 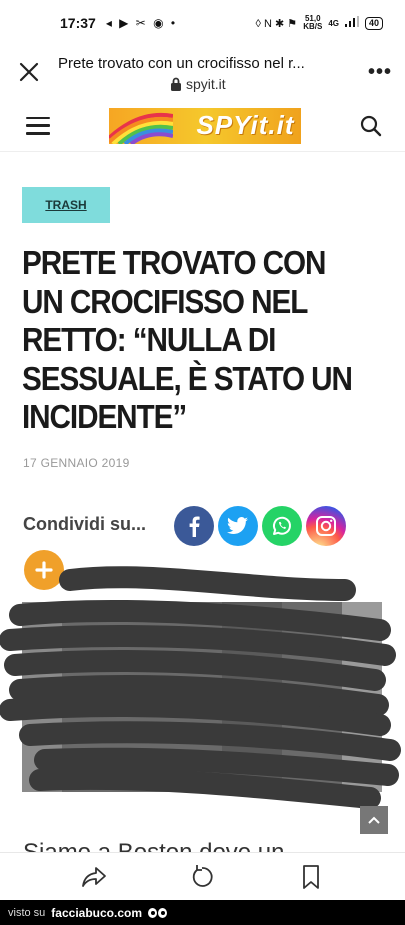 What do you see at coordinates (245, 125) in the screenshot?
I see `logo-text: SPYit.it` at bounding box center [245, 125].